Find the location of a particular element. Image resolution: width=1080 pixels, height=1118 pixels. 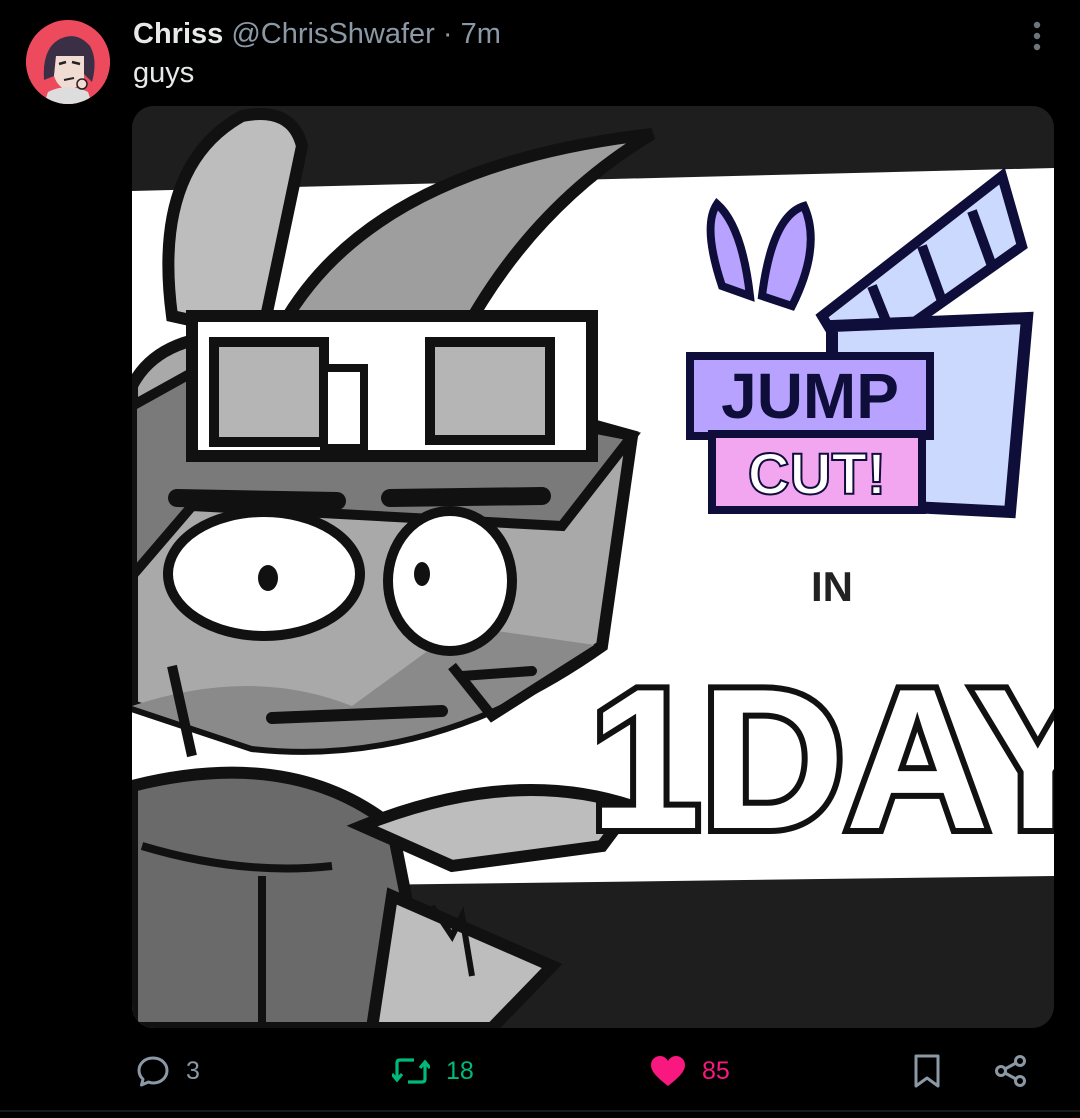

image-in-text: IN is located at coordinates (832, 586).